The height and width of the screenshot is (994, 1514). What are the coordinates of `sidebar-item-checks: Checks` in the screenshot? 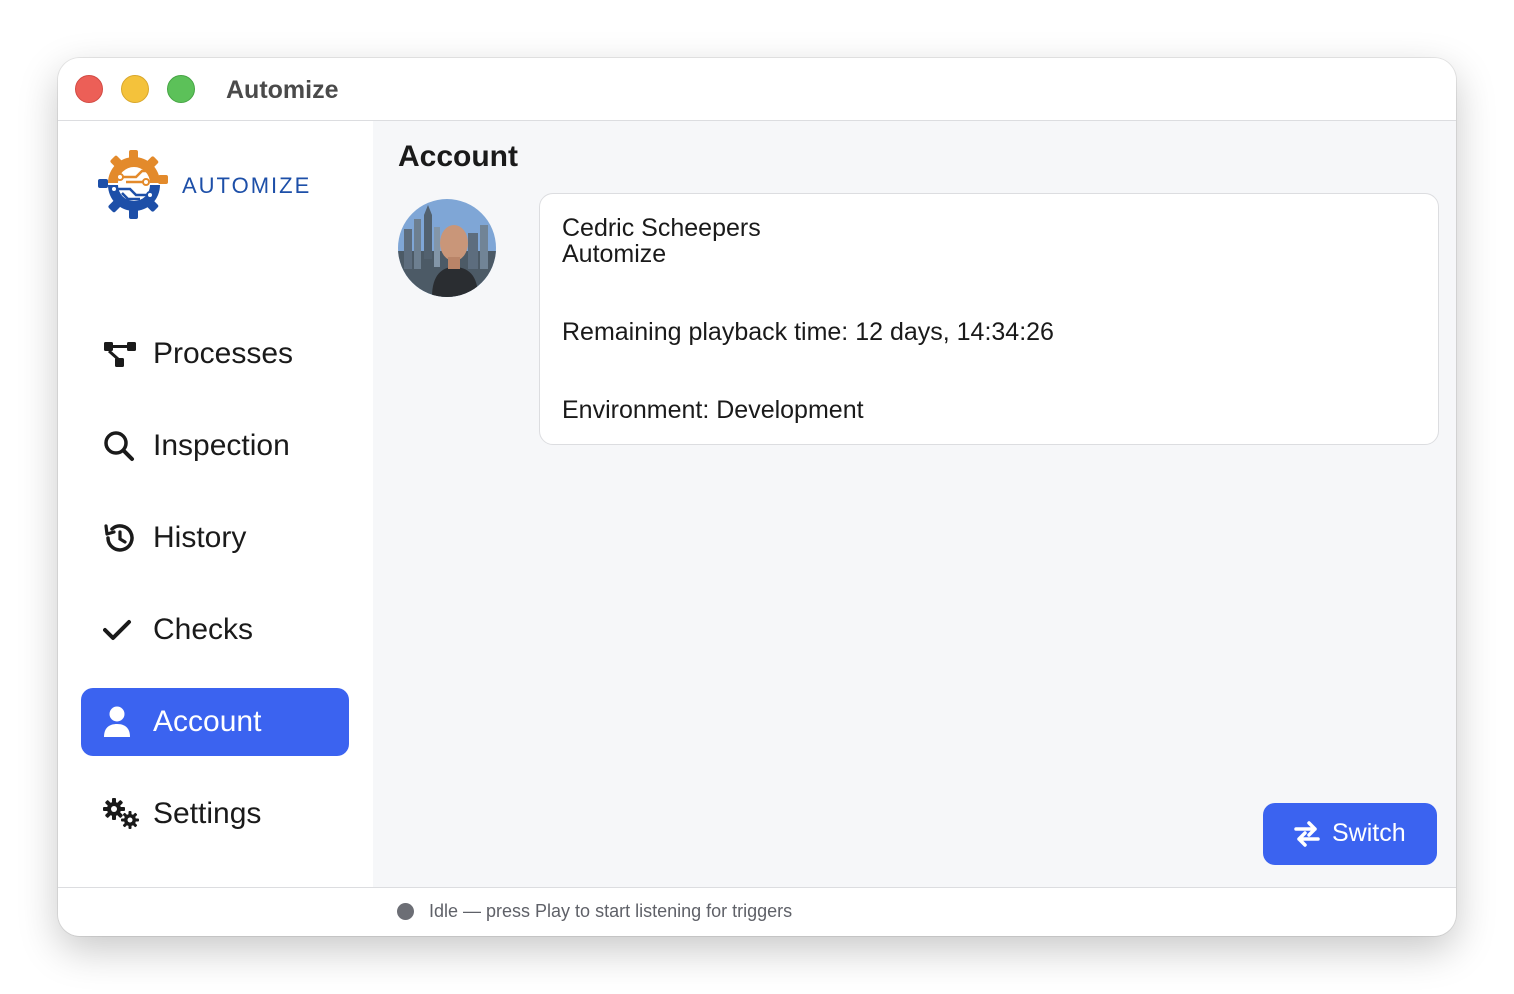 It's located at (215, 630).